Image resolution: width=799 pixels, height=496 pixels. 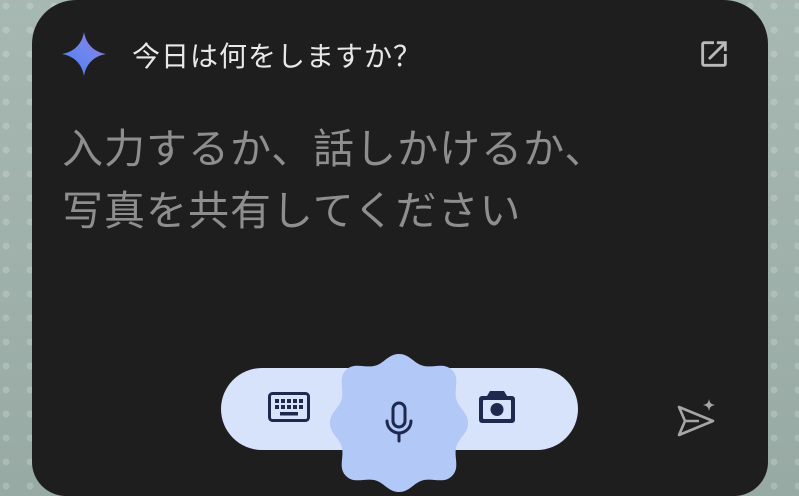 I want to click on keyboard-icon, so click(x=289, y=409).